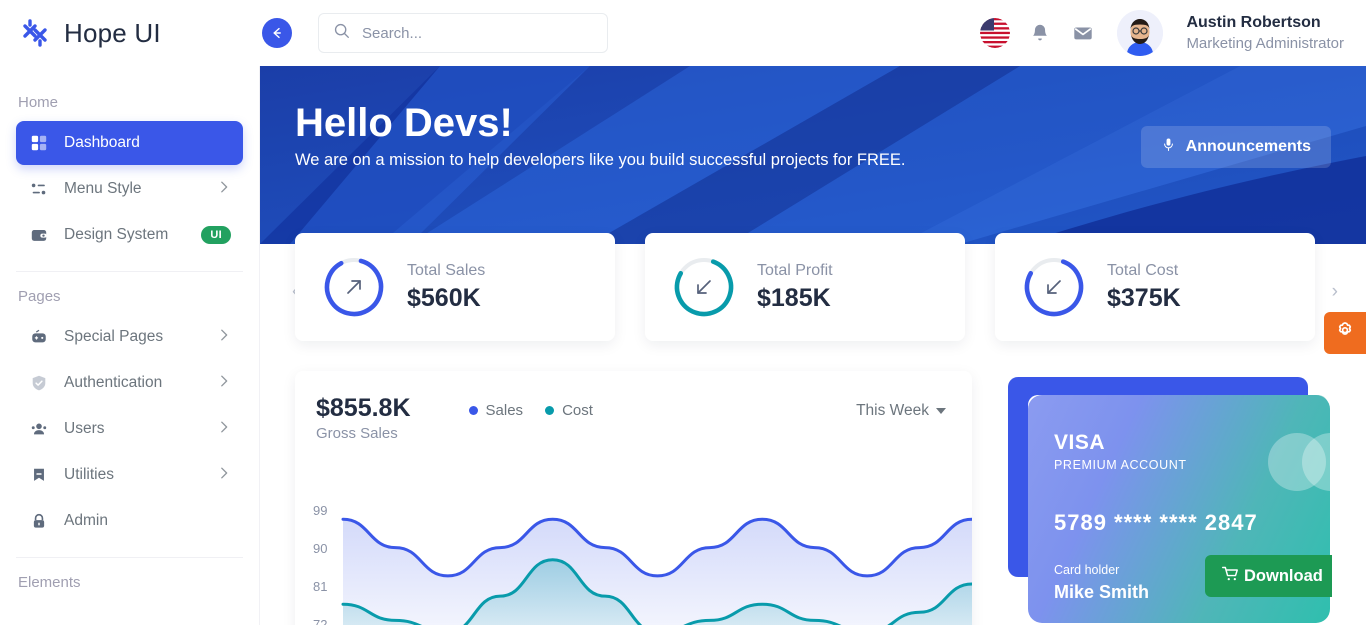  I want to click on gross-sales-label: Gross Sales, so click(357, 433).